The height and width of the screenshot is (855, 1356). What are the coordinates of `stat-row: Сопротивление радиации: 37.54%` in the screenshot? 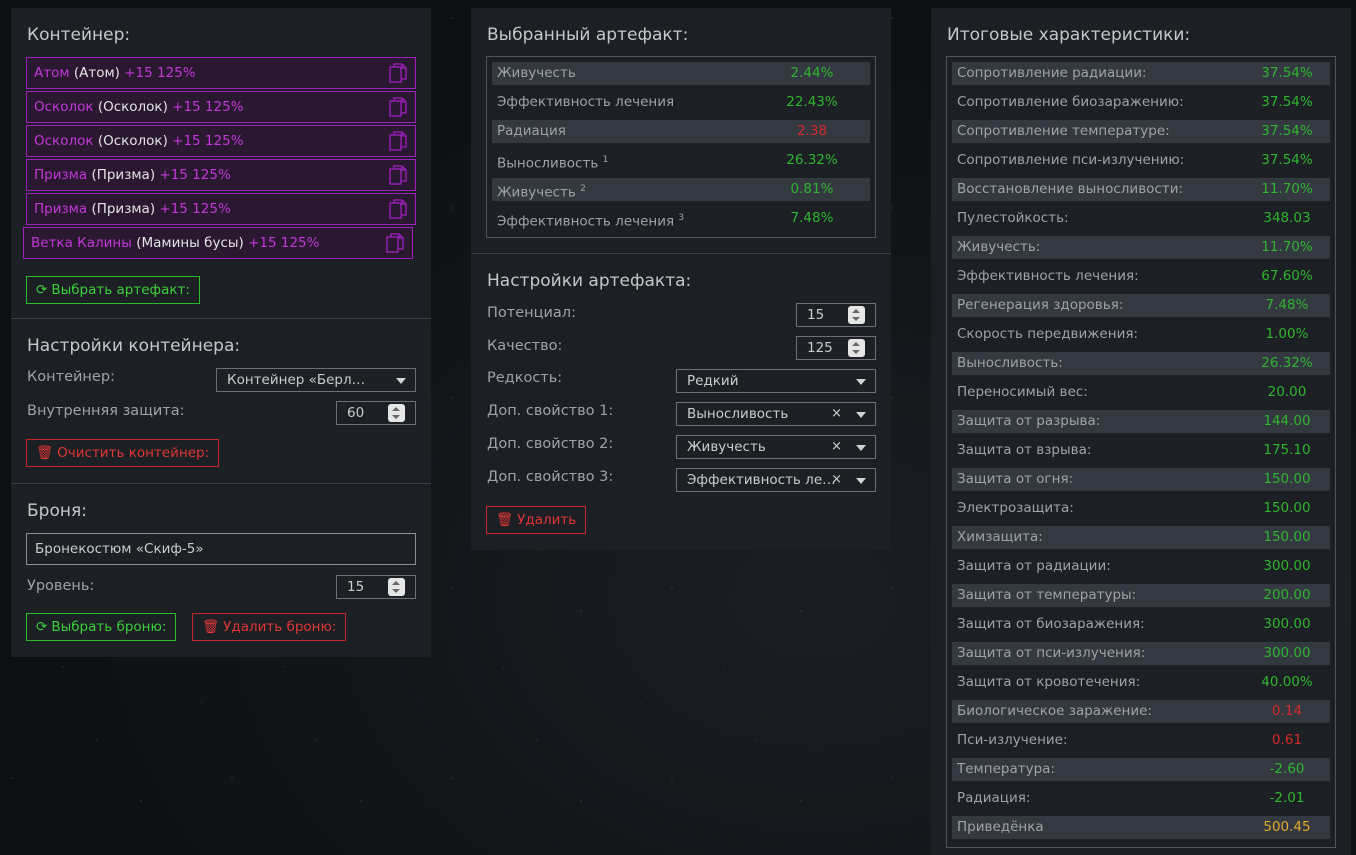 It's located at (1141, 73).